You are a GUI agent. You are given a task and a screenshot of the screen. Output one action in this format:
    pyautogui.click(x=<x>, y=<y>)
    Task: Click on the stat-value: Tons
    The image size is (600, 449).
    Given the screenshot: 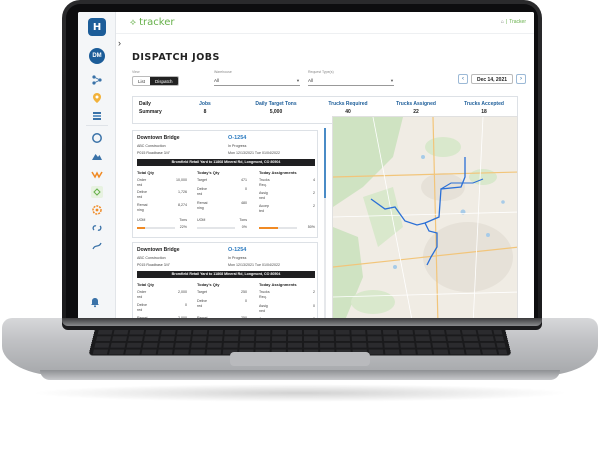 What is the action you would take?
    pyautogui.click(x=243, y=220)
    